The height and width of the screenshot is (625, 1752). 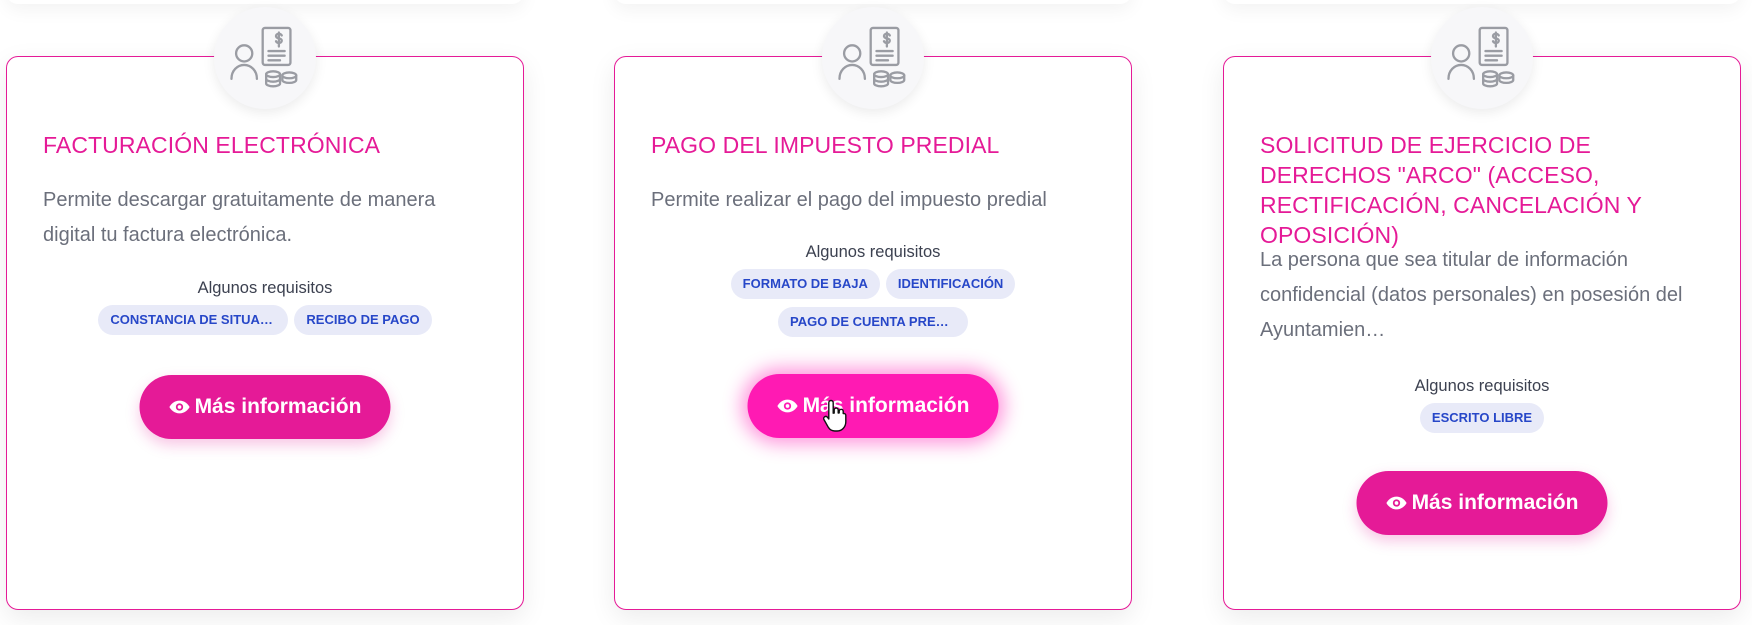 What do you see at coordinates (363, 320) in the screenshot?
I see `requirement-chip: RECIBO DE PAGO` at bounding box center [363, 320].